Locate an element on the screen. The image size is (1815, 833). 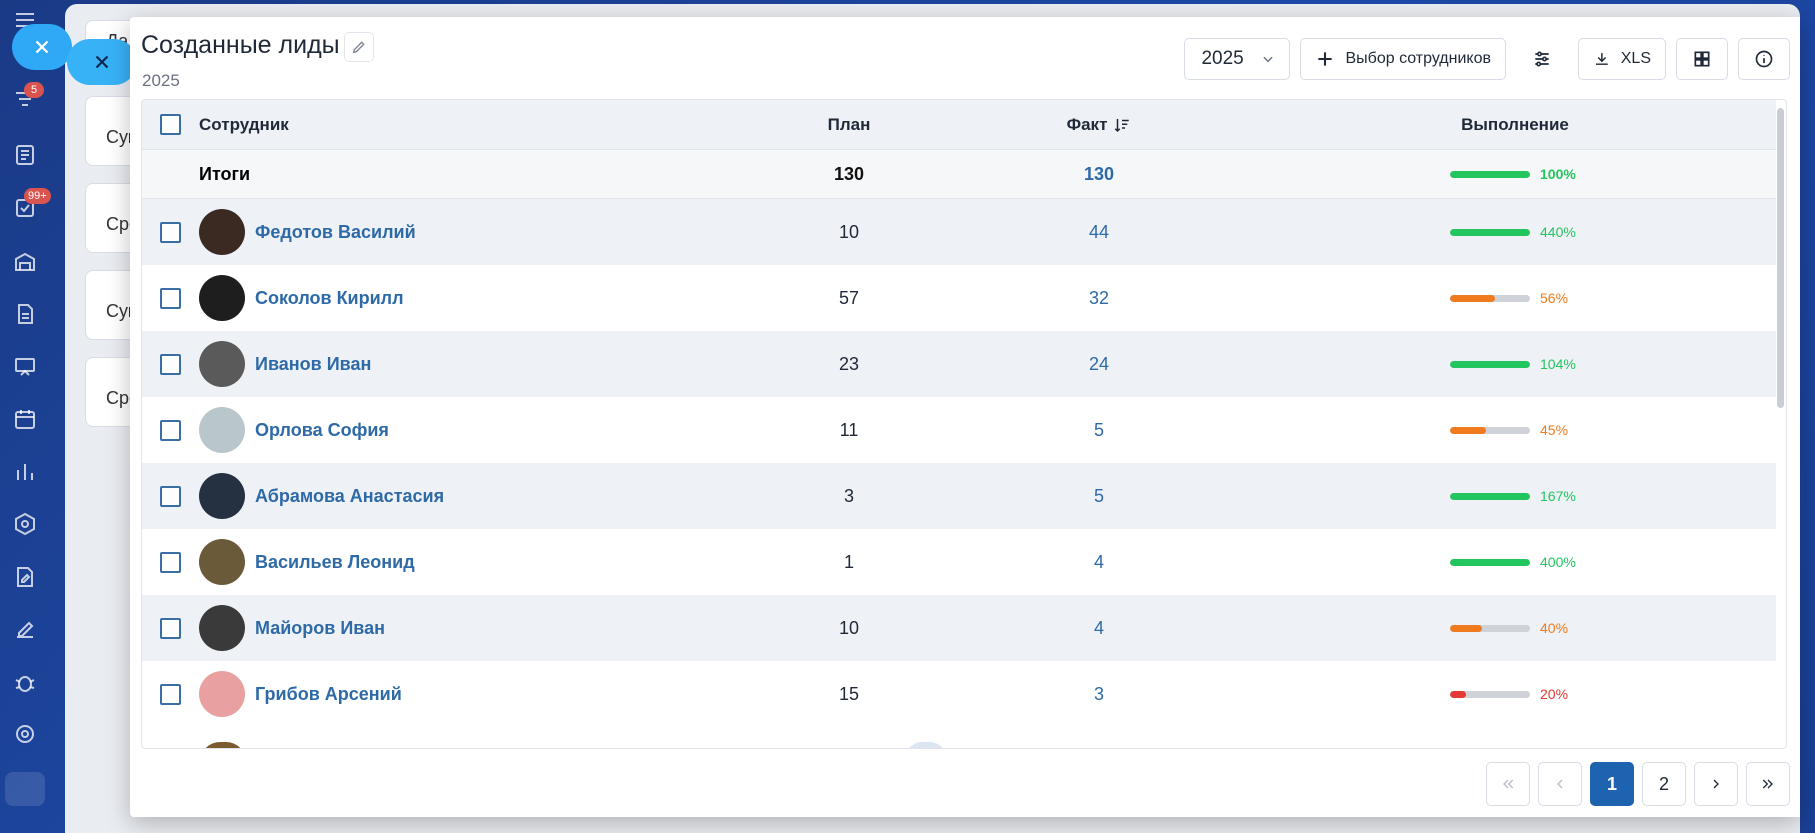
employee-link: Майоров Иван is located at coordinates (320, 628).